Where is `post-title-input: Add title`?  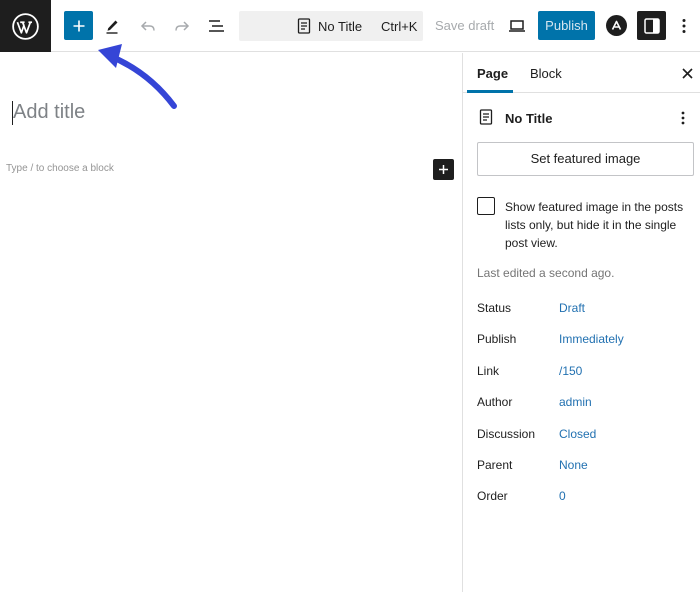
post-title-input: Add title is located at coordinates (49, 112).